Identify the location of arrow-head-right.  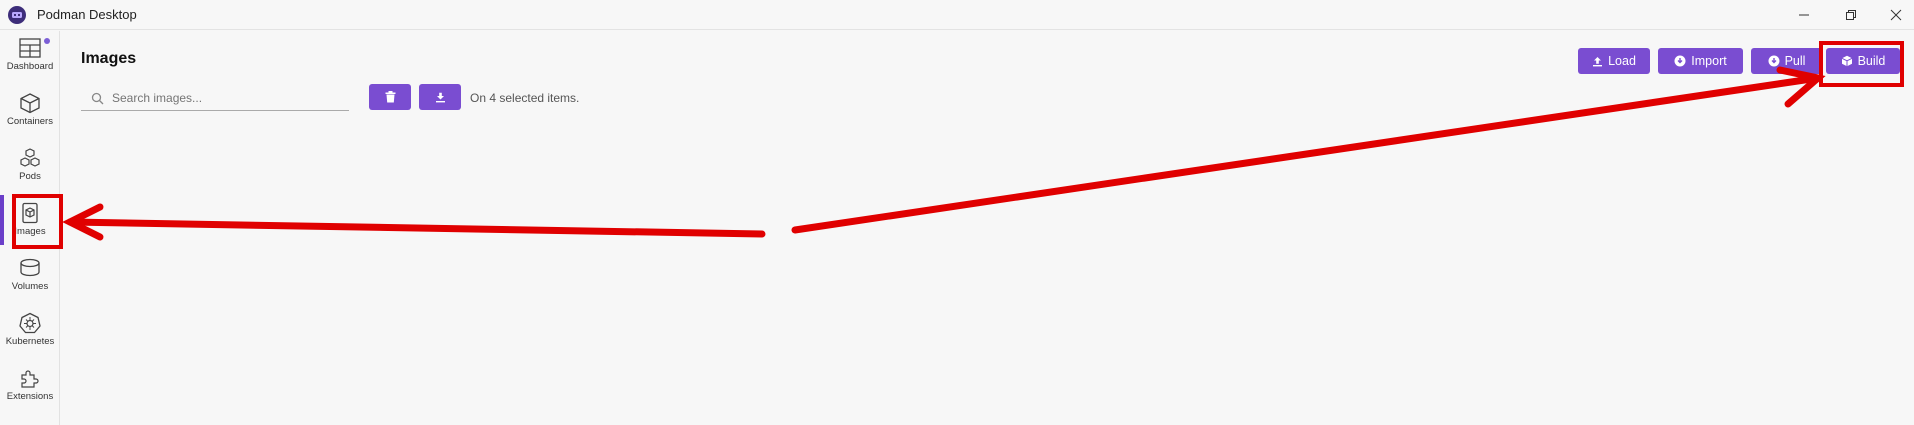
(1801, 87).